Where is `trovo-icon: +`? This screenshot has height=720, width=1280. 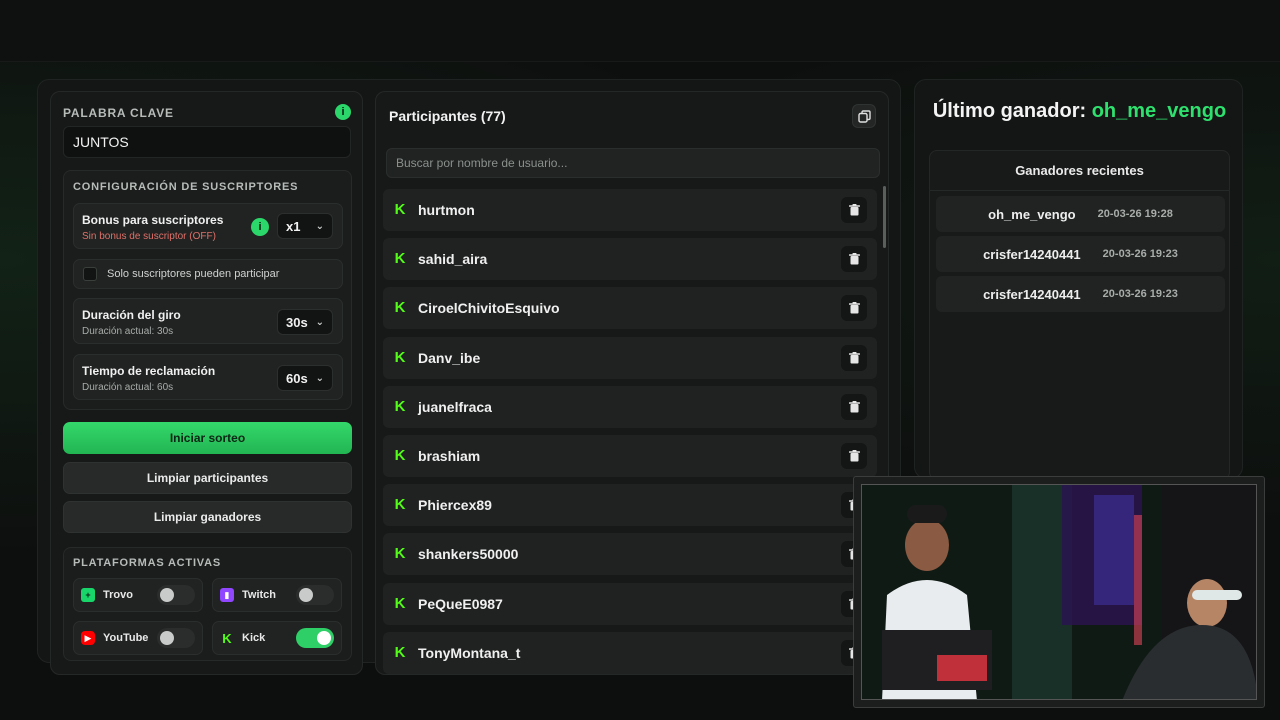
trovo-icon: + is located at coordinates (88, 595).